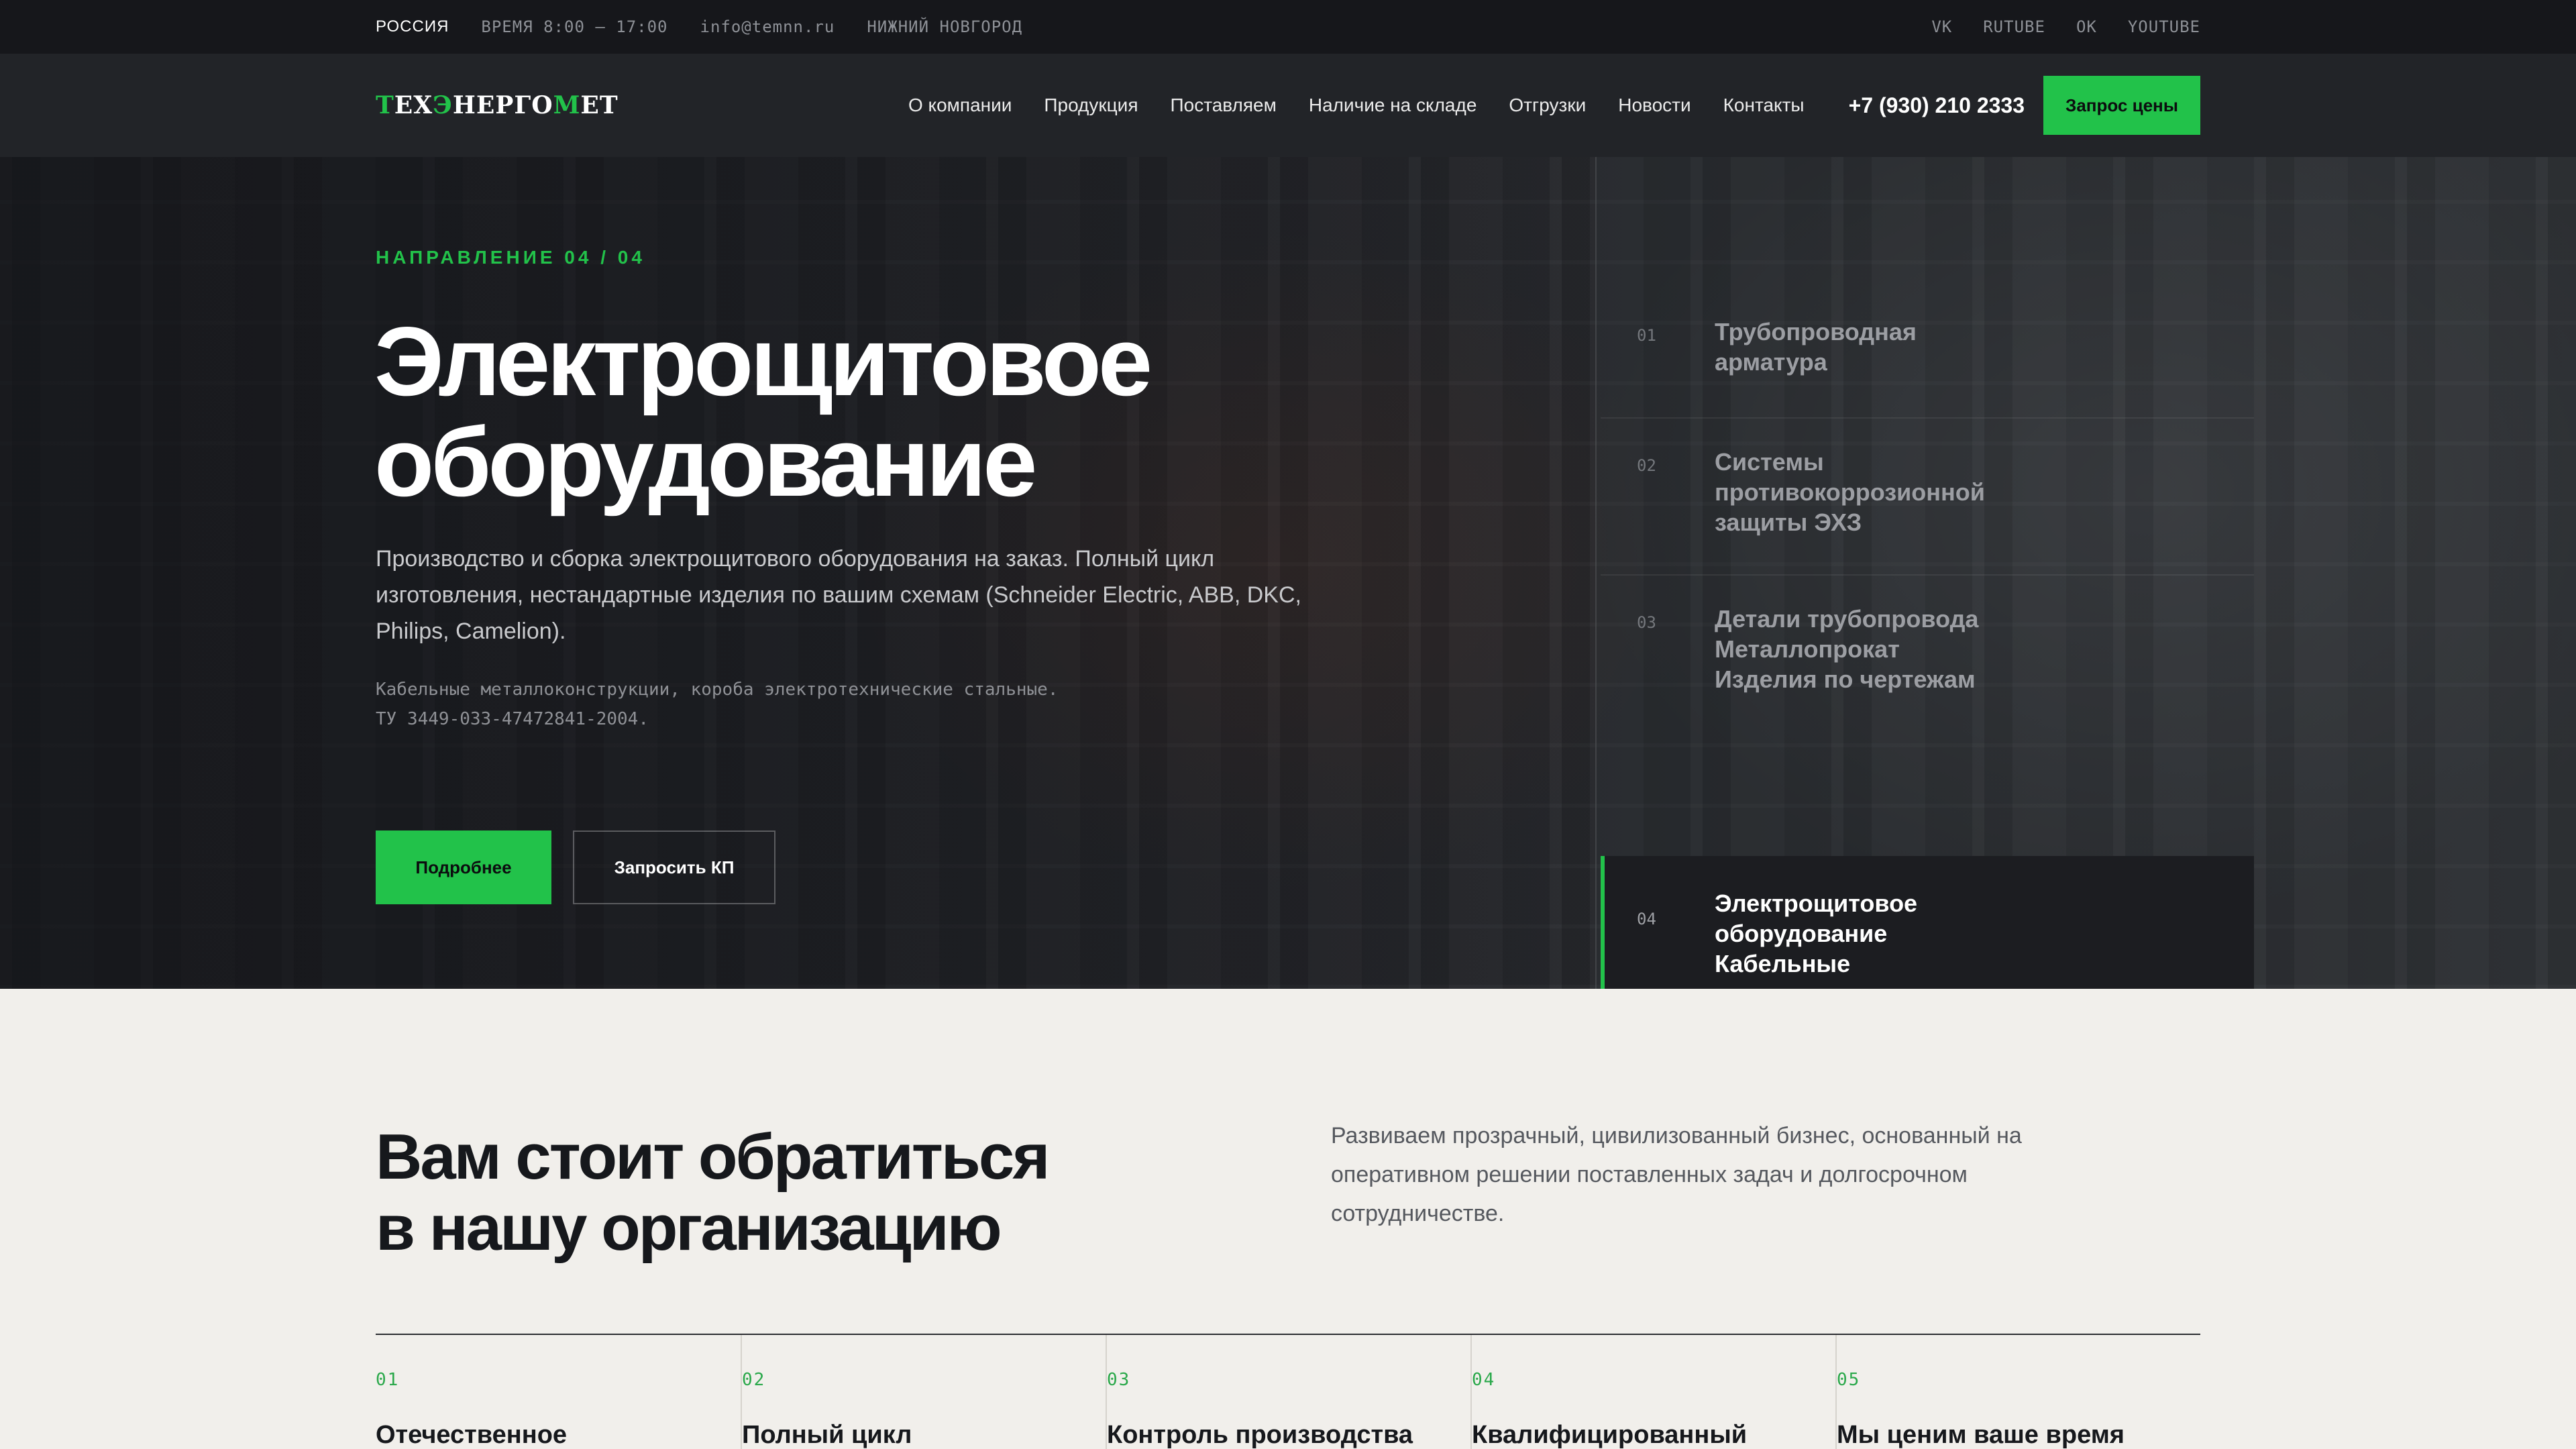  I want to click on direction-title-line: Электрощитовое, so click(1816, 903).